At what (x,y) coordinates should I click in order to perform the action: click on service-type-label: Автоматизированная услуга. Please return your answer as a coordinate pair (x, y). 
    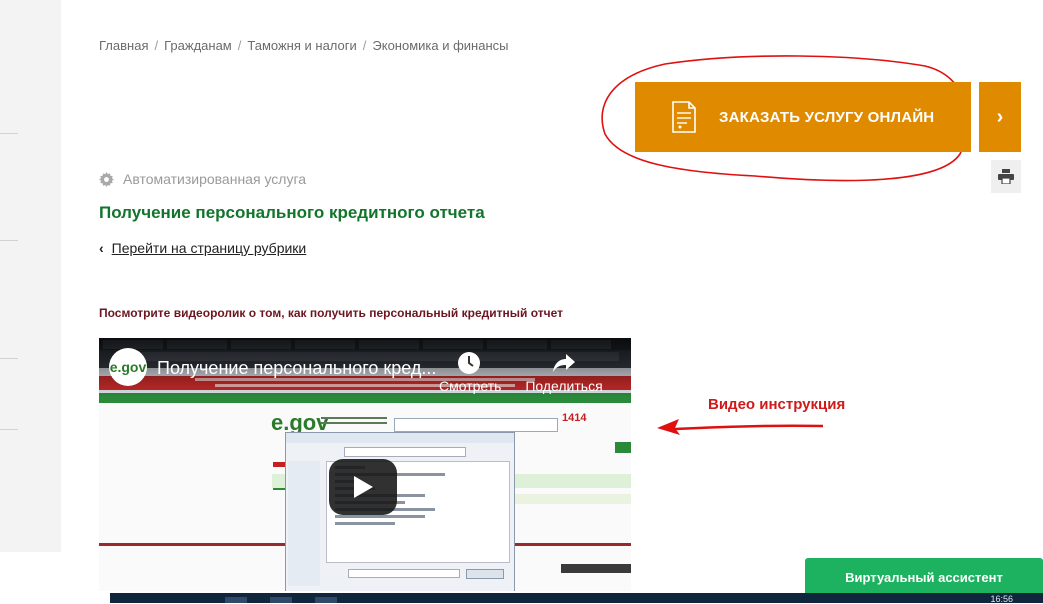
    Looking at the image, I should click on (215, 179).